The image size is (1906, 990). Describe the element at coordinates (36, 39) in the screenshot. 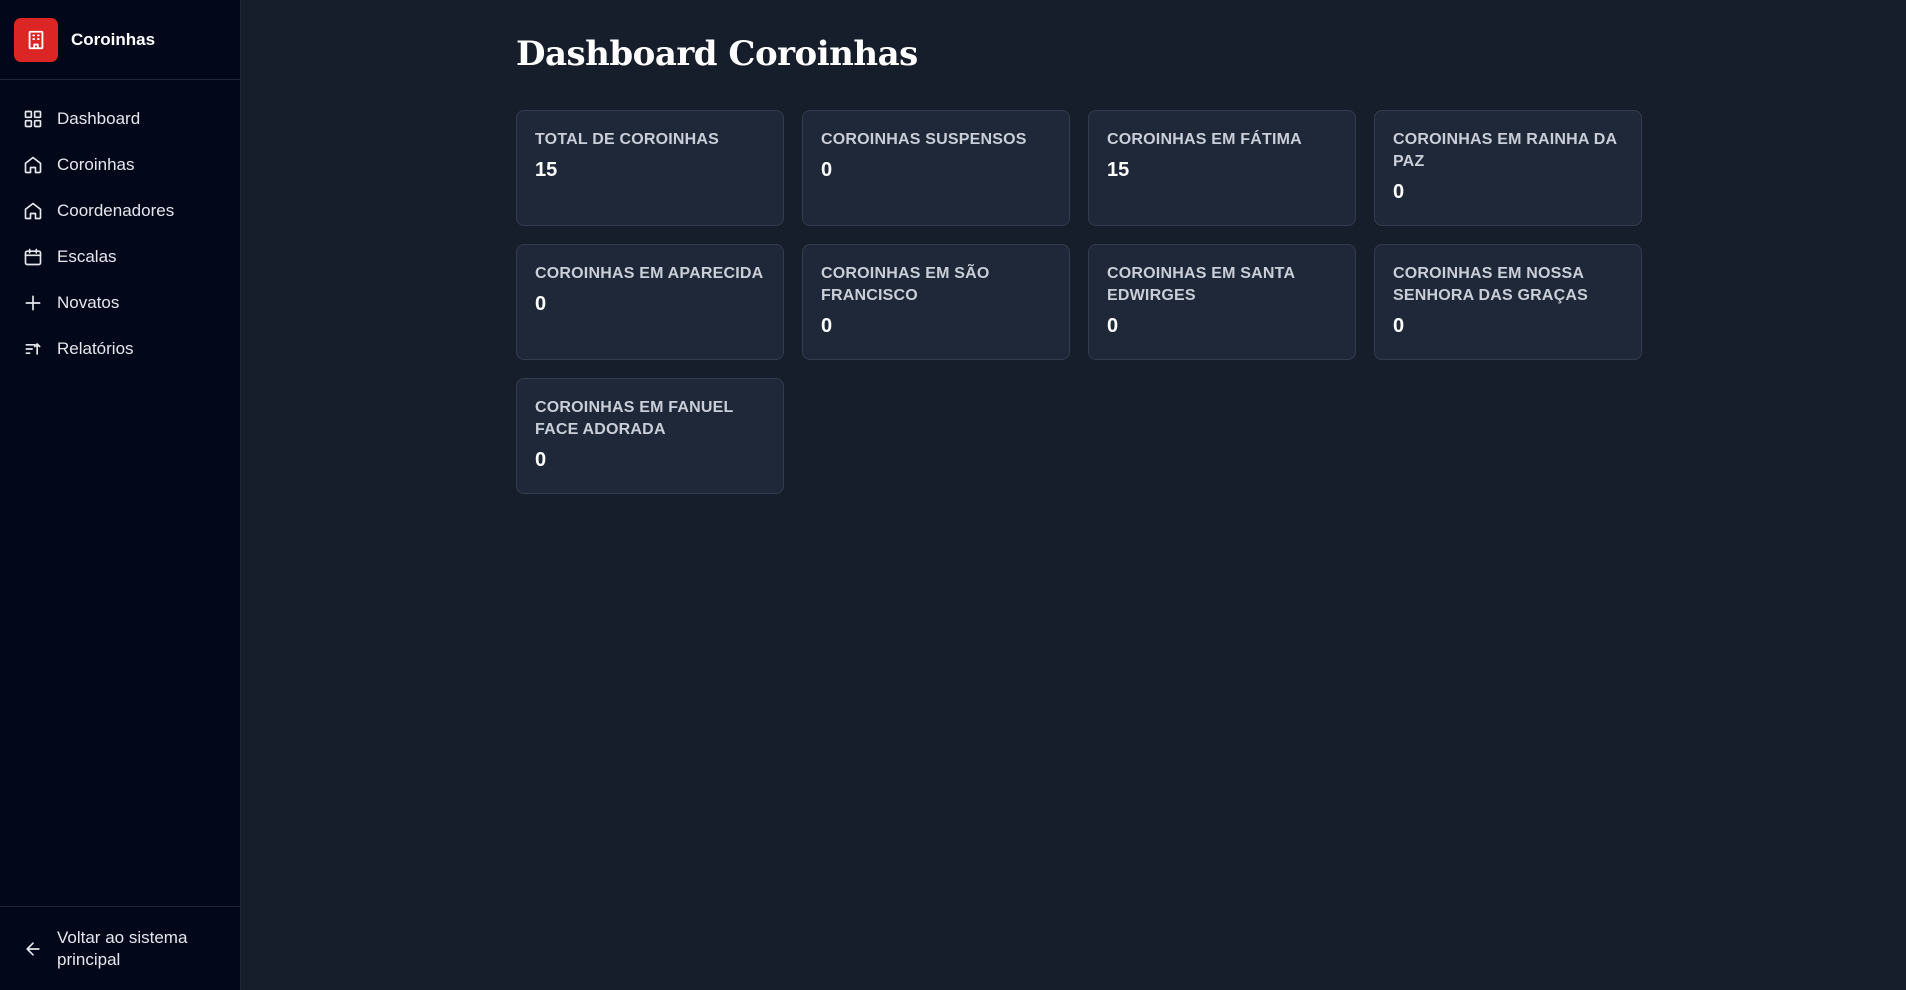

I see `building-icon` at that location.